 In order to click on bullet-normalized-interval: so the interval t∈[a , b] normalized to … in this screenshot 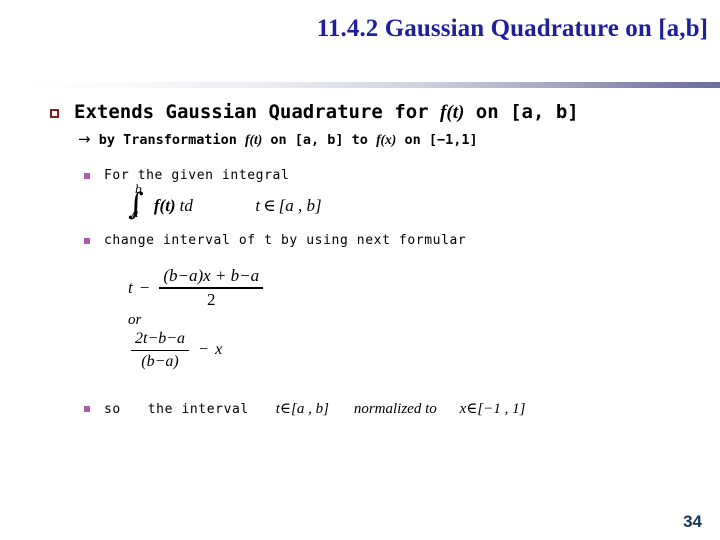, I will do `click(401, 409)`.